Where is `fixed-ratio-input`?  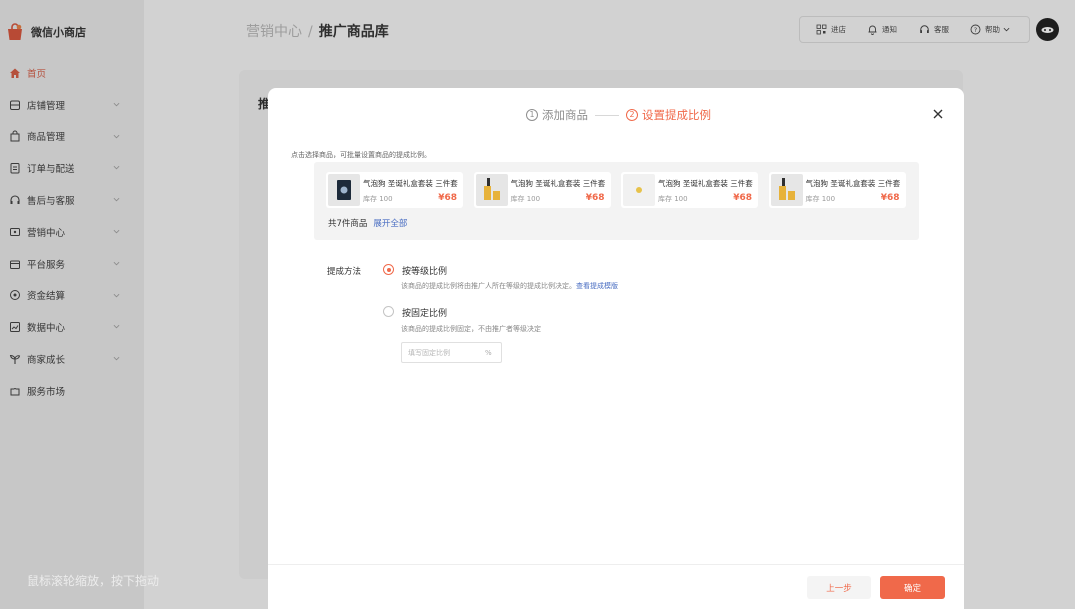 fixed-ratio-input is located at coordinates (441, 352).